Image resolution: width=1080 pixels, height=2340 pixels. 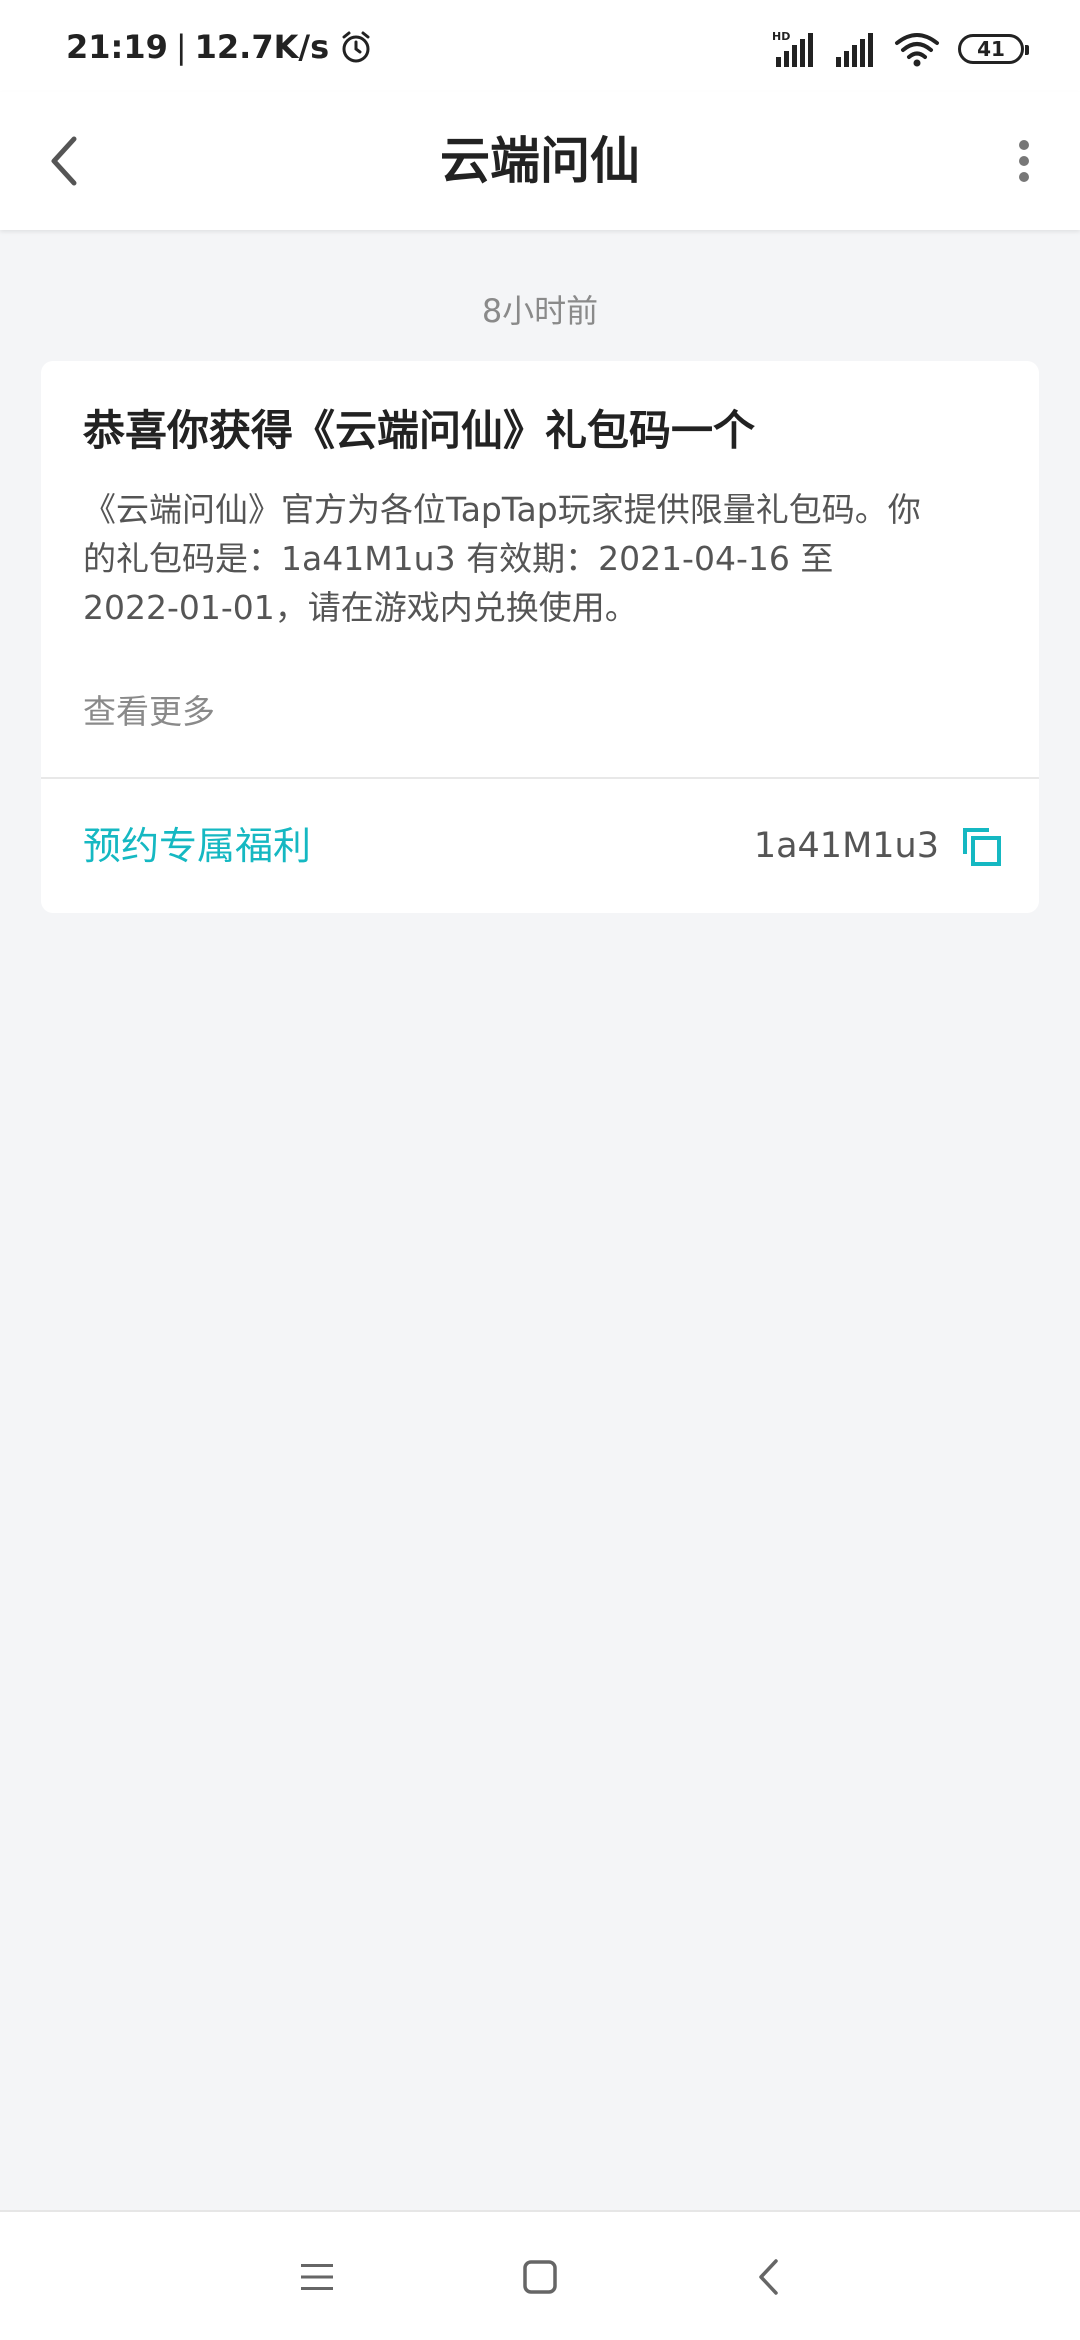 What do you see at coordinates (540, 311) in the screenshot?
I see `message-timestamp: 8小时前` at bounding box center [540, 311].